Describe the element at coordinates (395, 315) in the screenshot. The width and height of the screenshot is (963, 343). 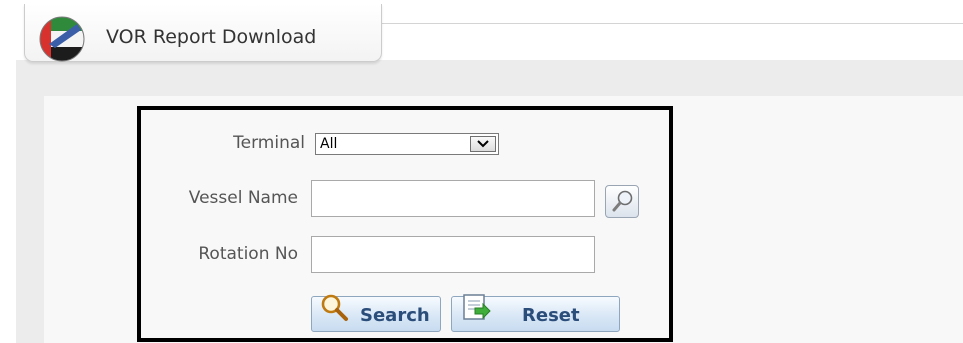
I see `search-button-label: Search` at that location.